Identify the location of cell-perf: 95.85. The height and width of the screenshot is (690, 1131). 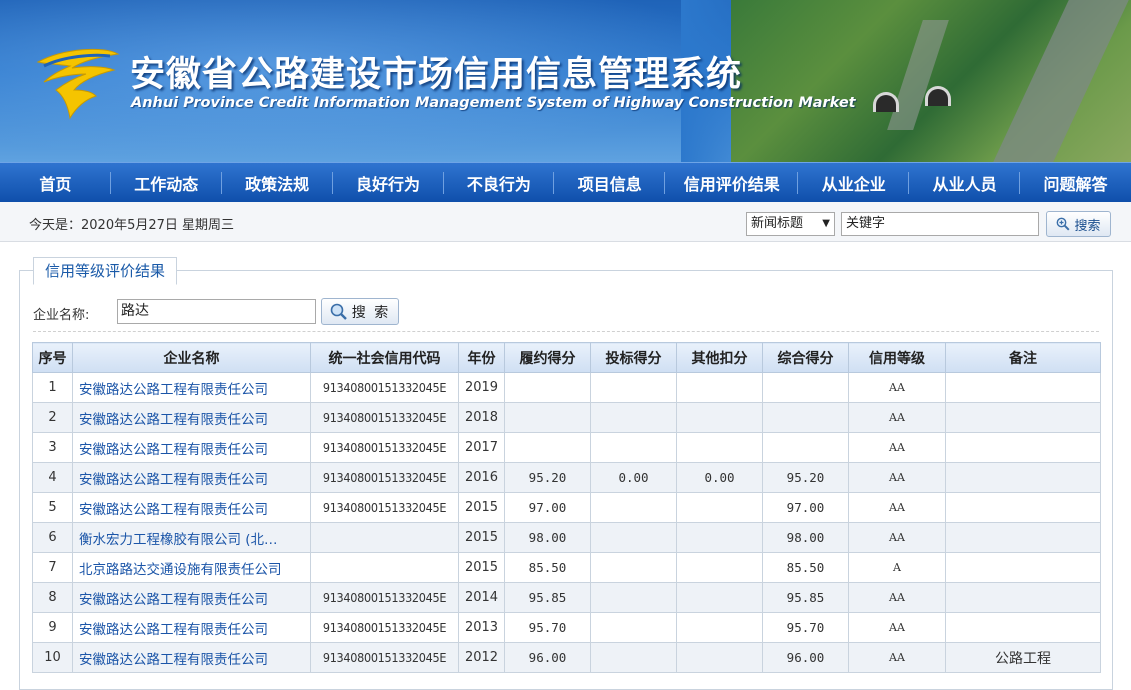
(547, 597).